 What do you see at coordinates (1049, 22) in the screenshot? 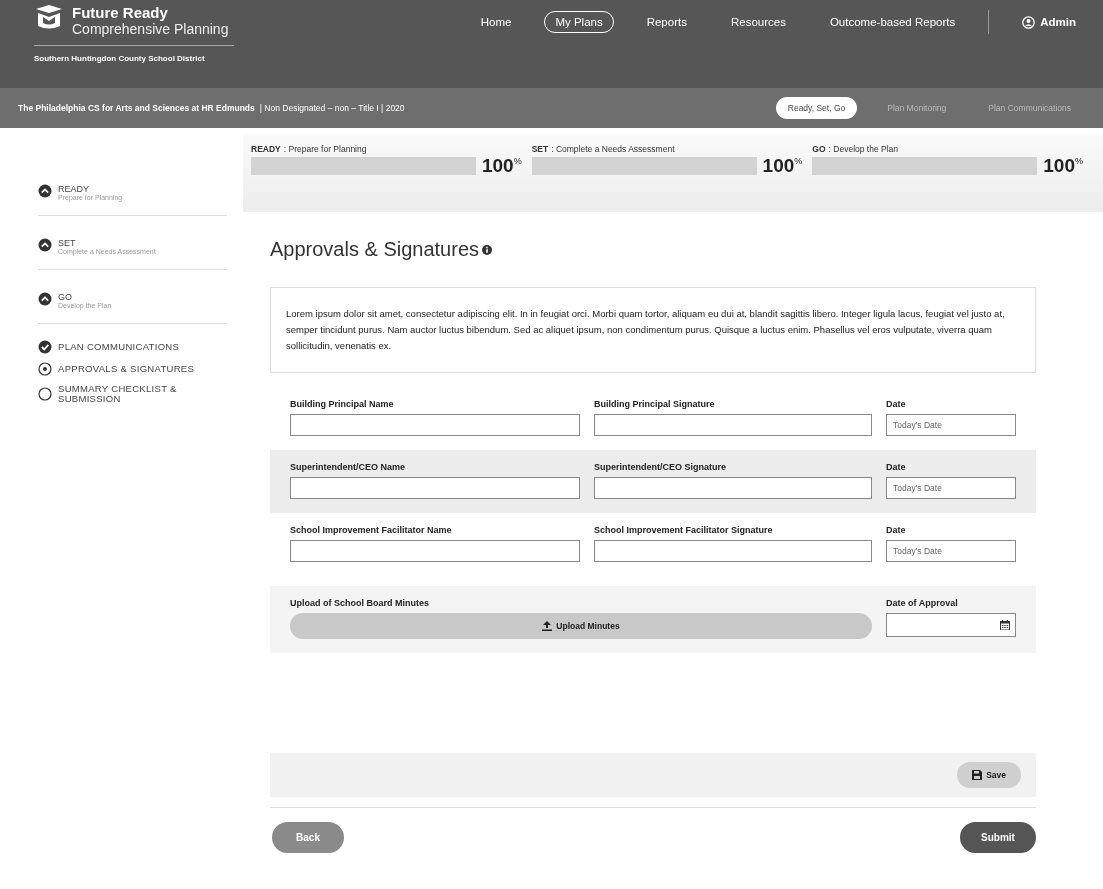
I see `user-menu: Admin` at bounding box center [1049, 22].